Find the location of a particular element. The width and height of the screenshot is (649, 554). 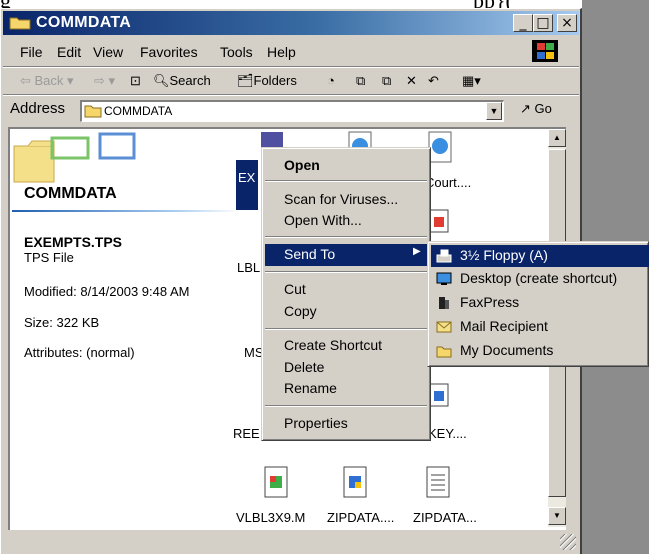

resize-grip is located at coordinates (568, 542).